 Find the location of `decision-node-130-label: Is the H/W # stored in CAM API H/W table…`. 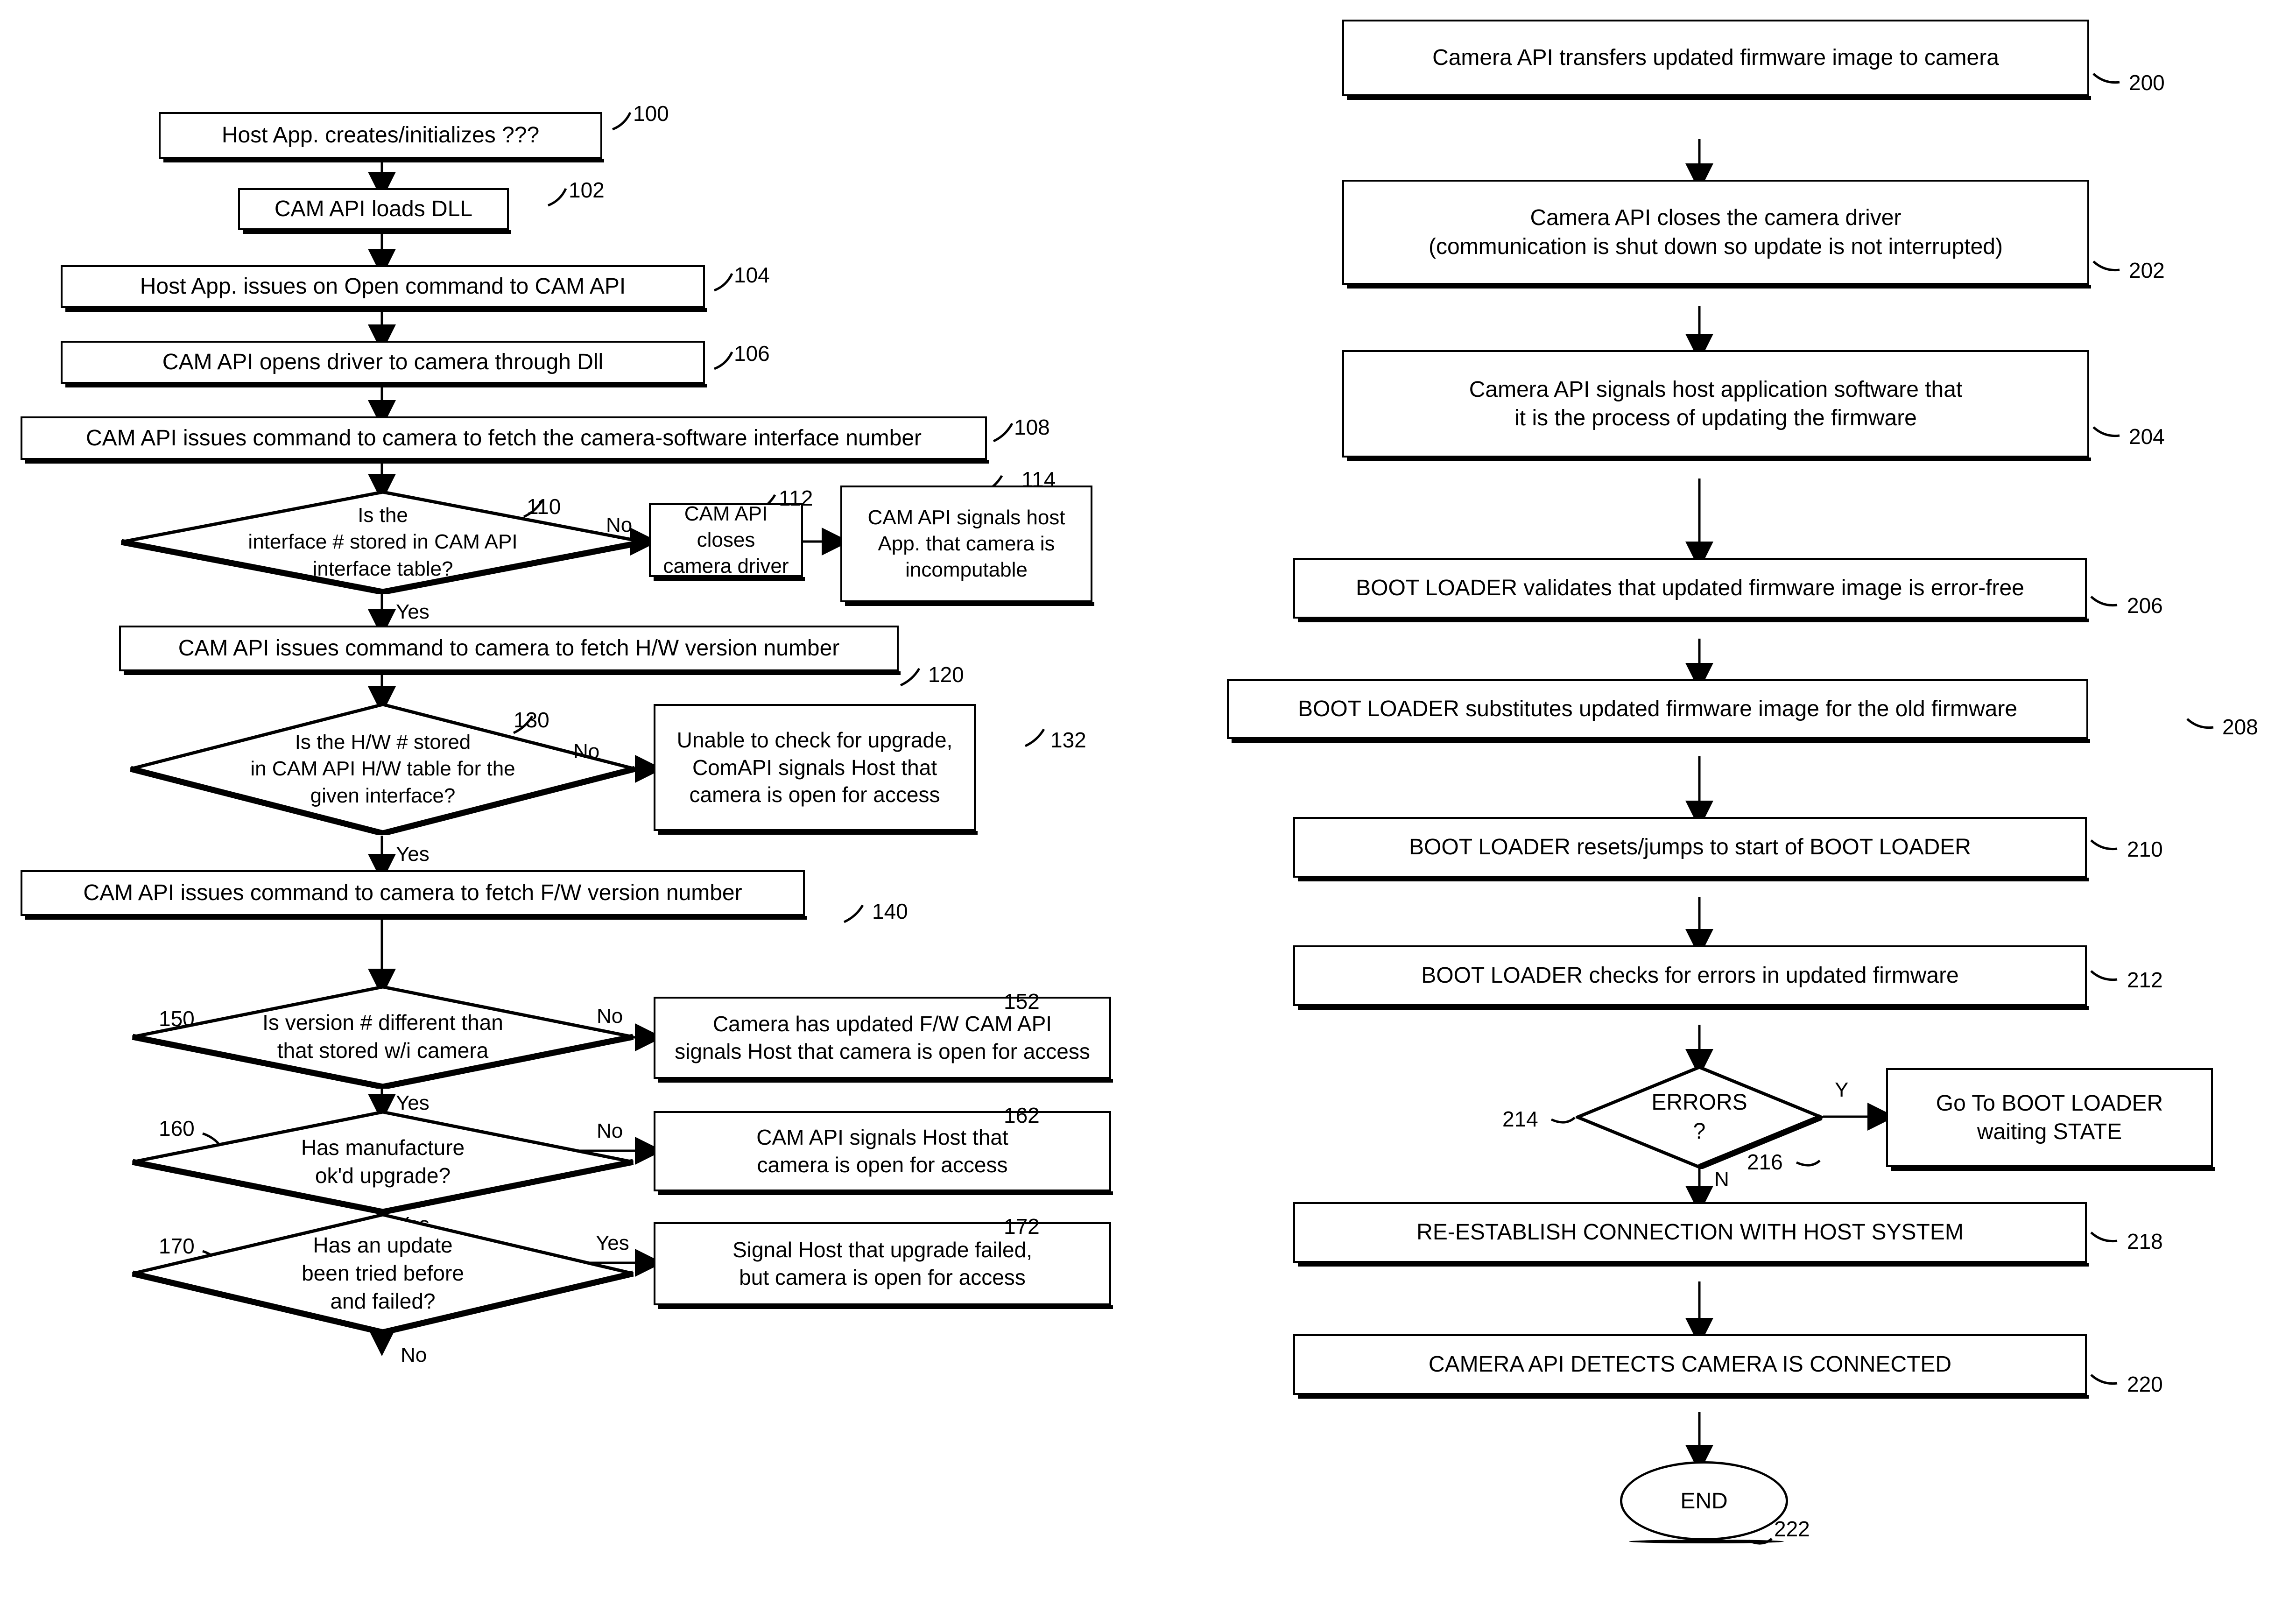

decision-node-130-label: Is the H/W # stored in CAM API H/W table… is located at coordinates (383, 769).